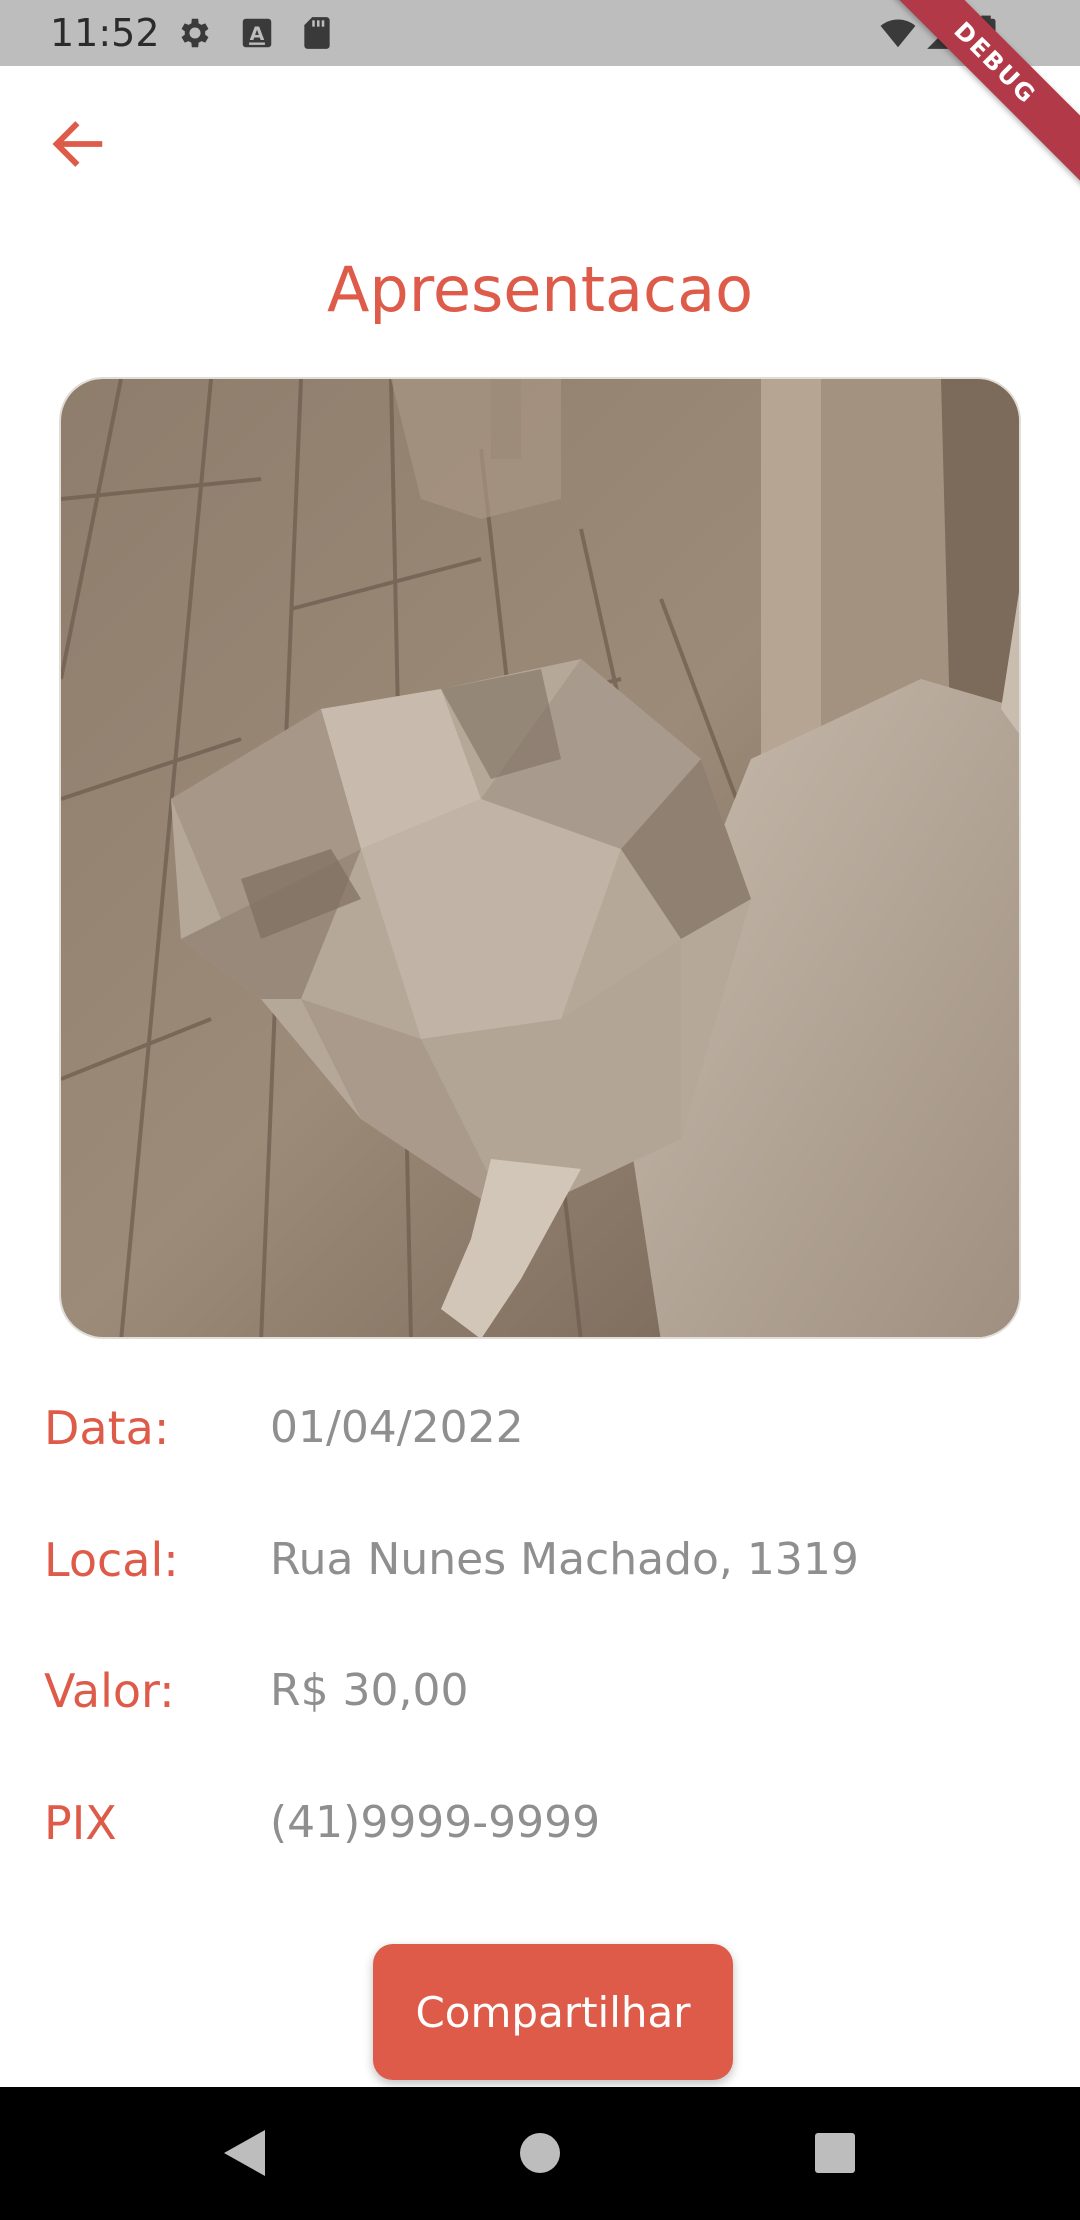 This screenshot has height=2220, width=1080. What do you see at coordinates (564, 1559) in the screenshot?
I see `detail-value: Rua Nunes Machado, 1319` at bounding box center [564, 1559].